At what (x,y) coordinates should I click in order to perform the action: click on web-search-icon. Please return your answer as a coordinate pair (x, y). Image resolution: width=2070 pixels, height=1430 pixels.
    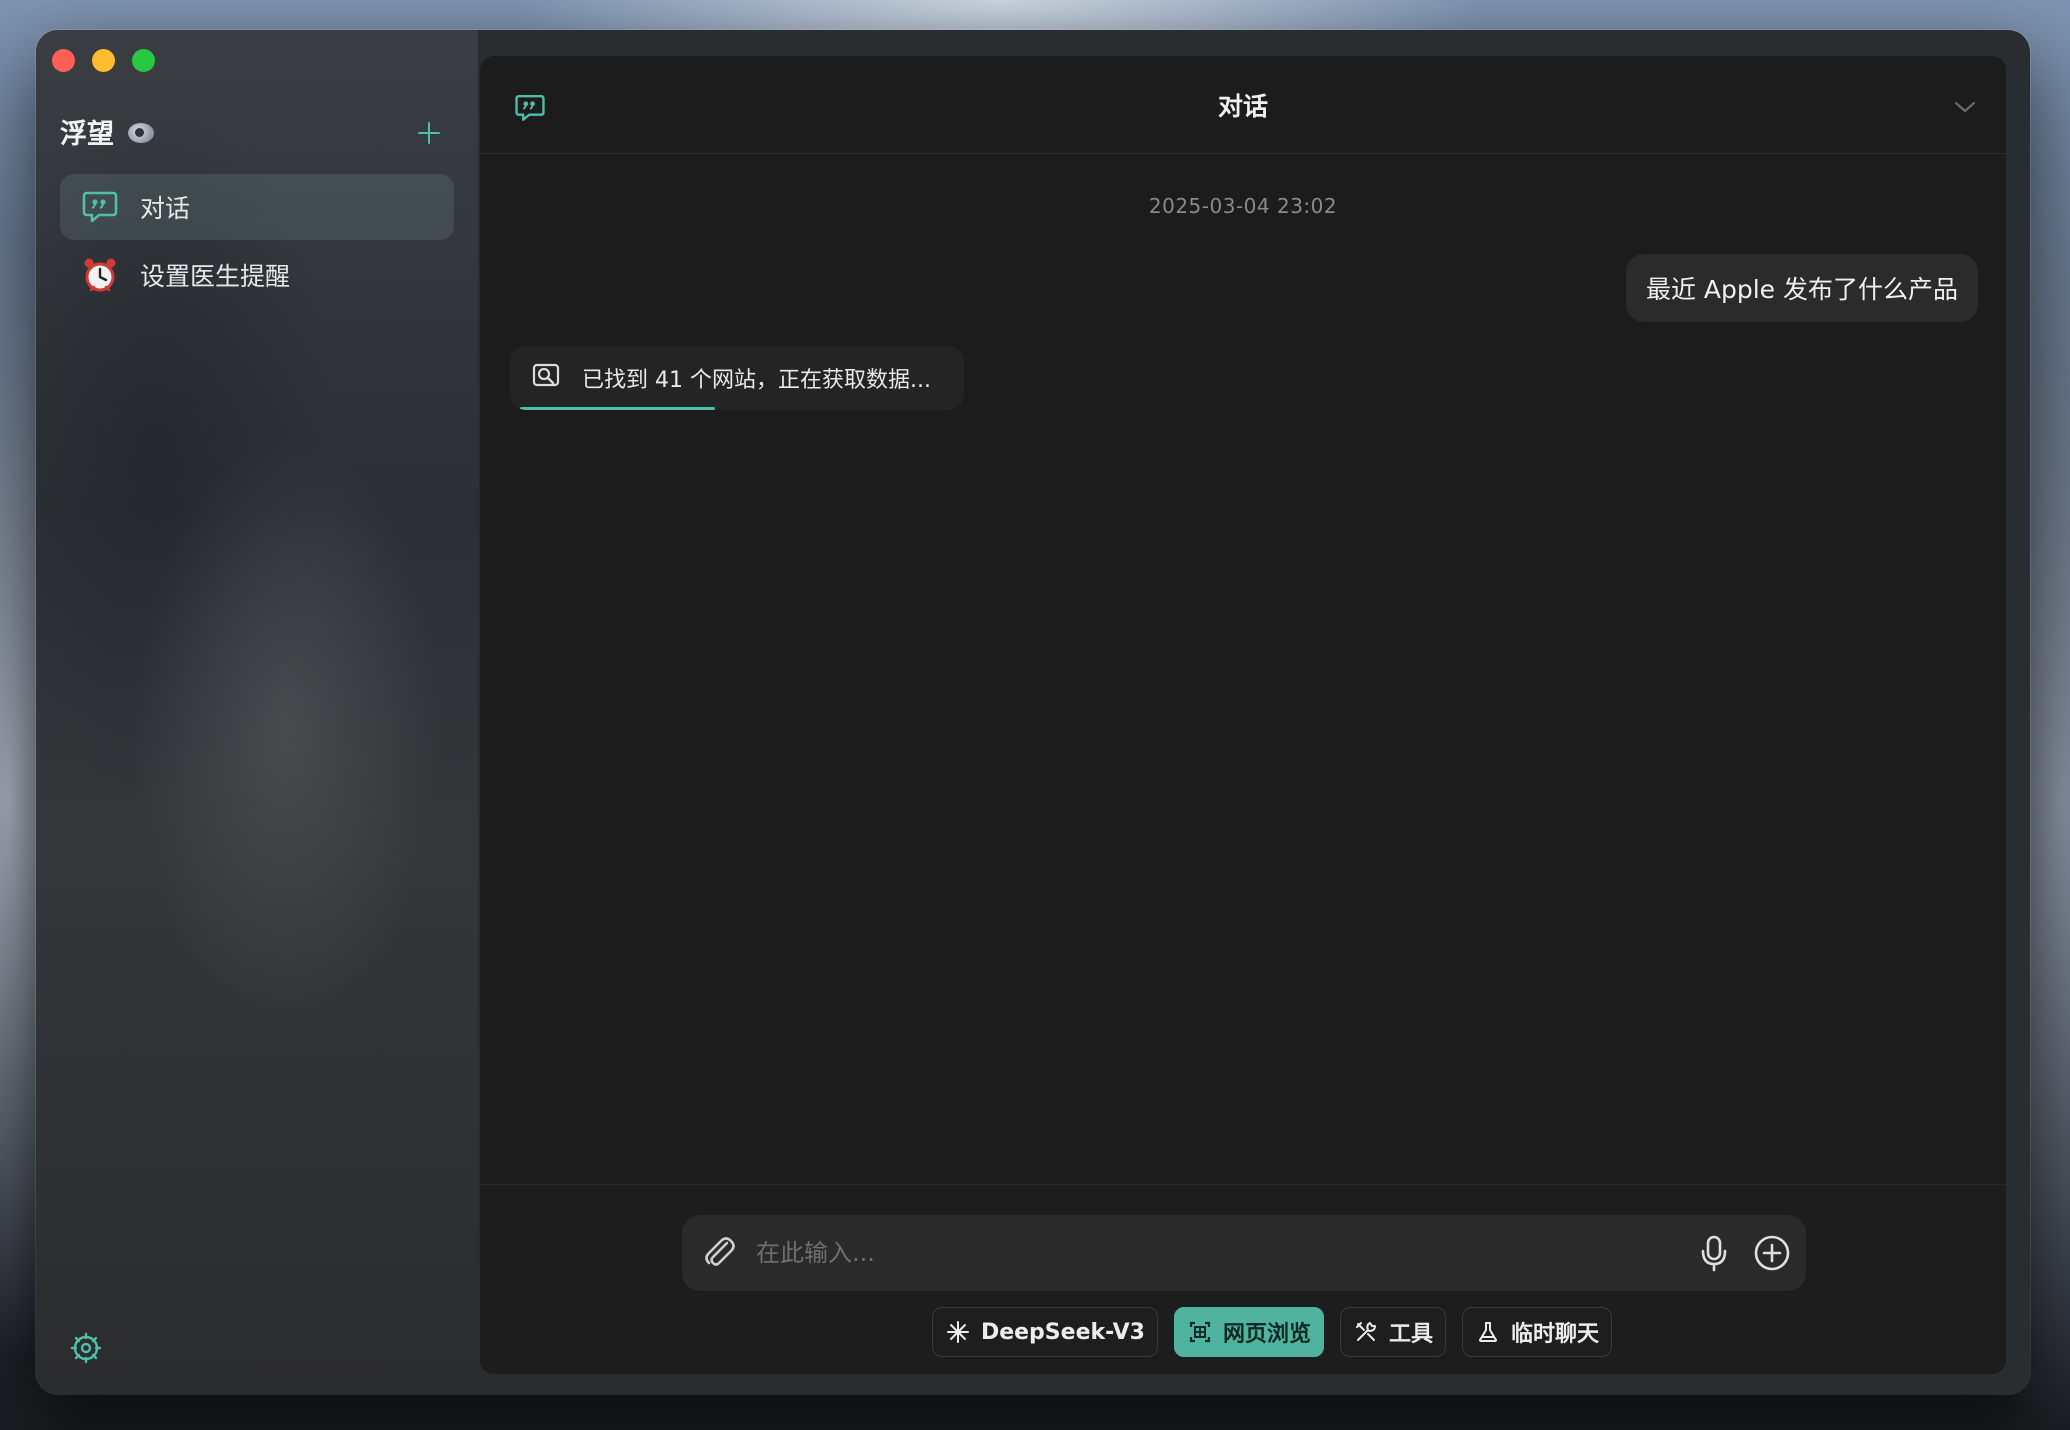
    Looking at the image, I should click on (547, 378).